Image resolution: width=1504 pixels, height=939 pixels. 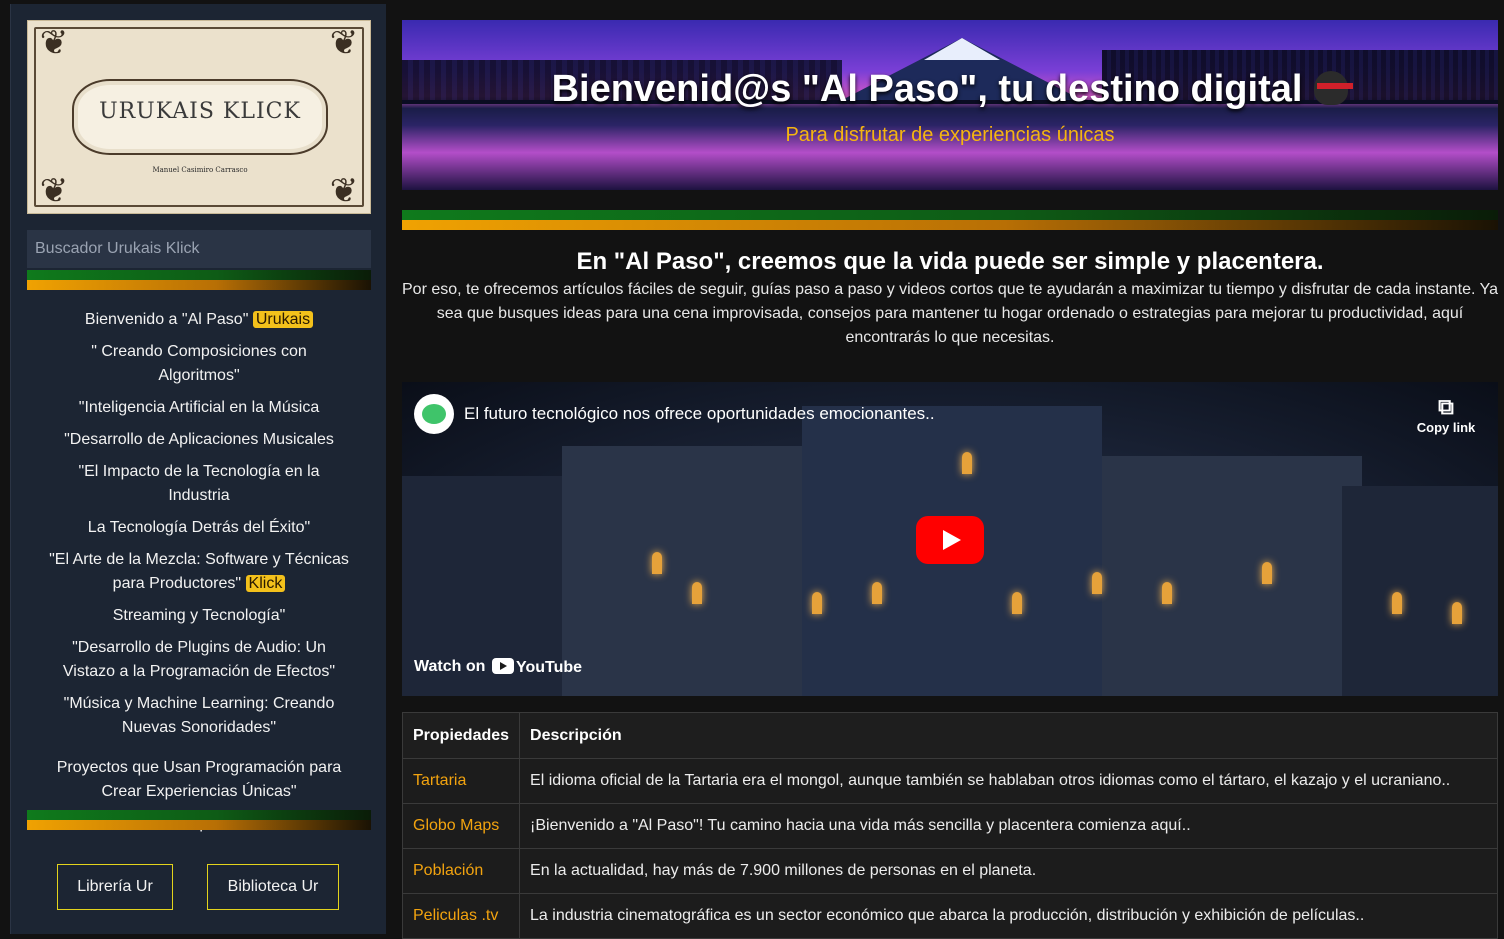 I want to click on column-header: Descripción, so click(x=1008, y=735).